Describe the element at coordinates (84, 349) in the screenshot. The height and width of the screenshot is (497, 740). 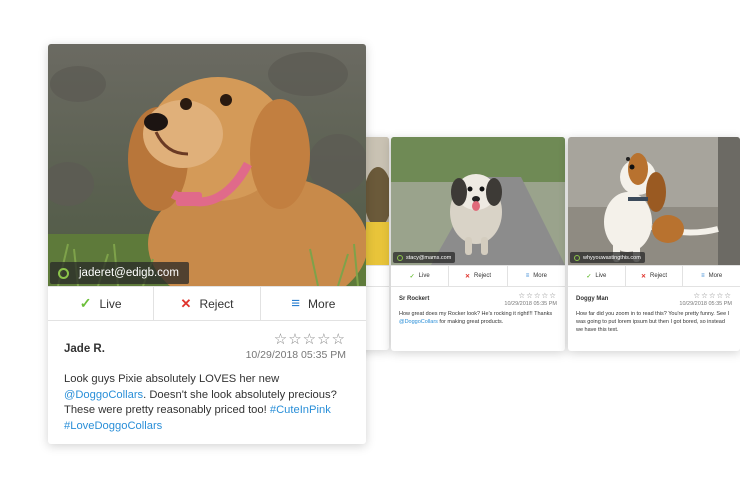
I see `author-name: Jade R.` at that location.